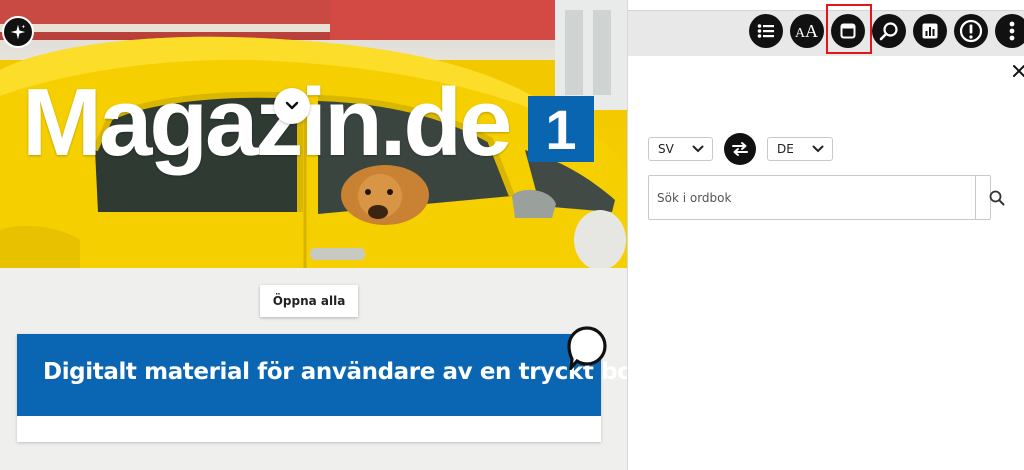  I want to click on open-all-button: Öppna alla, so click(309, 301).